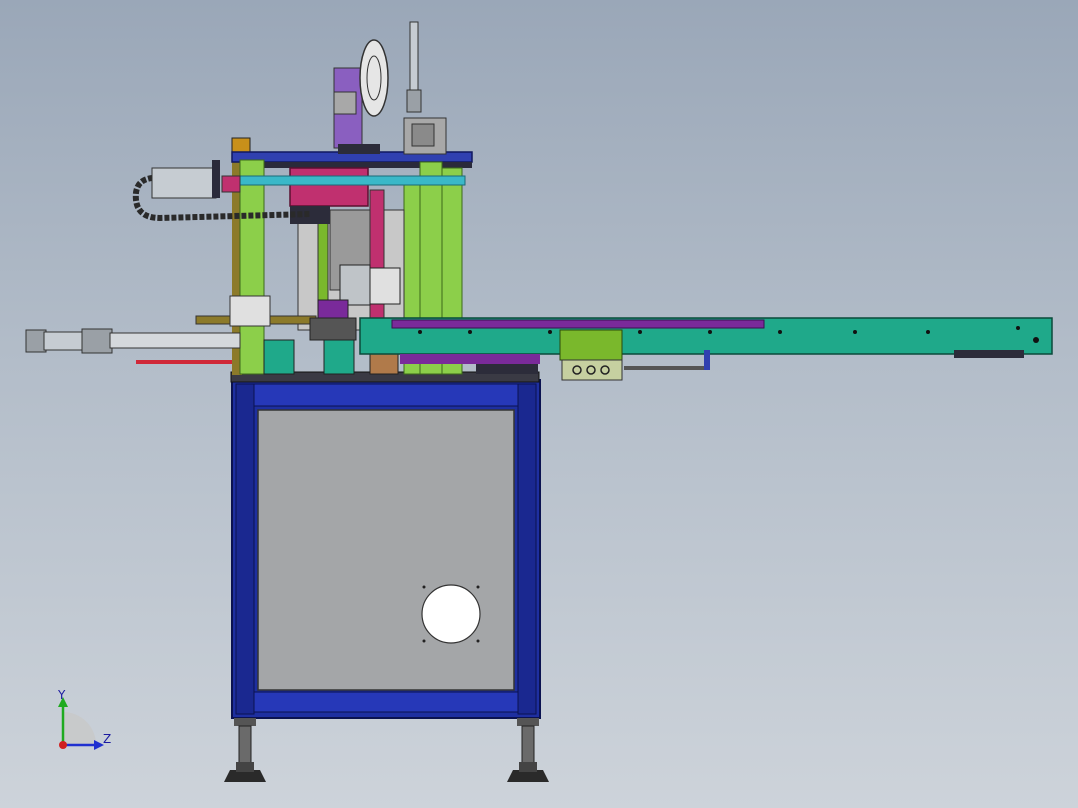 Image resolution: width=1078 pixels, height=808 pixels. What do you see at coordinates (352, 180) in the screenshot?
I see `linear-guide-rod` at bounding box center [352, 180].